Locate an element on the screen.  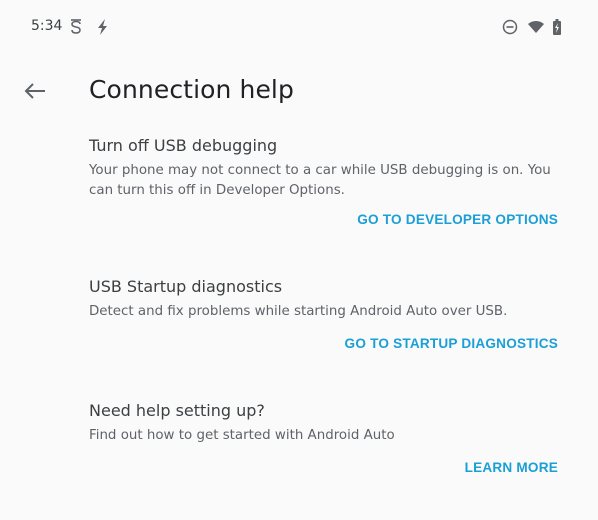
sync-s-icon is located at coordinates (76, 27).